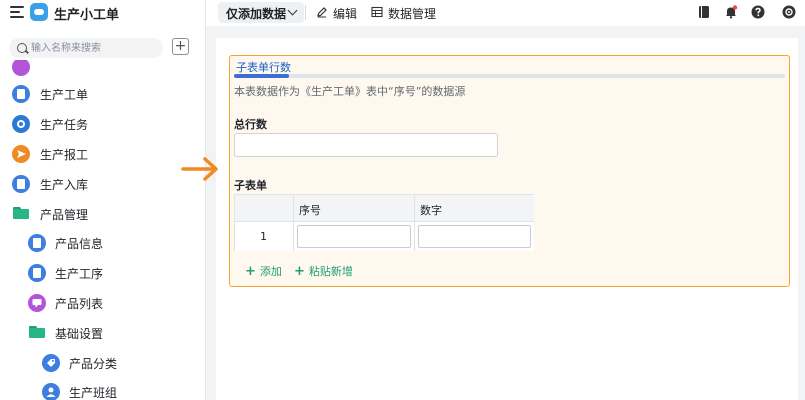 Image resolution: width=805 pixels, height=400 pixels. Describe the element at coordinates (474, 208) in the screenshot. I see `table-header-number: 数字` at that location.